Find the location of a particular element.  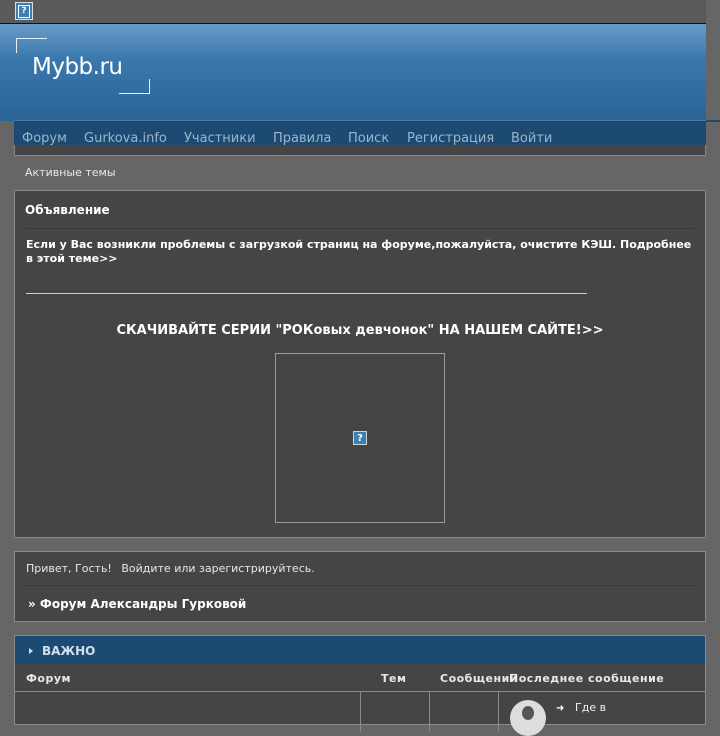

col-posts: Сообщений is located at coordinates (479, 678).